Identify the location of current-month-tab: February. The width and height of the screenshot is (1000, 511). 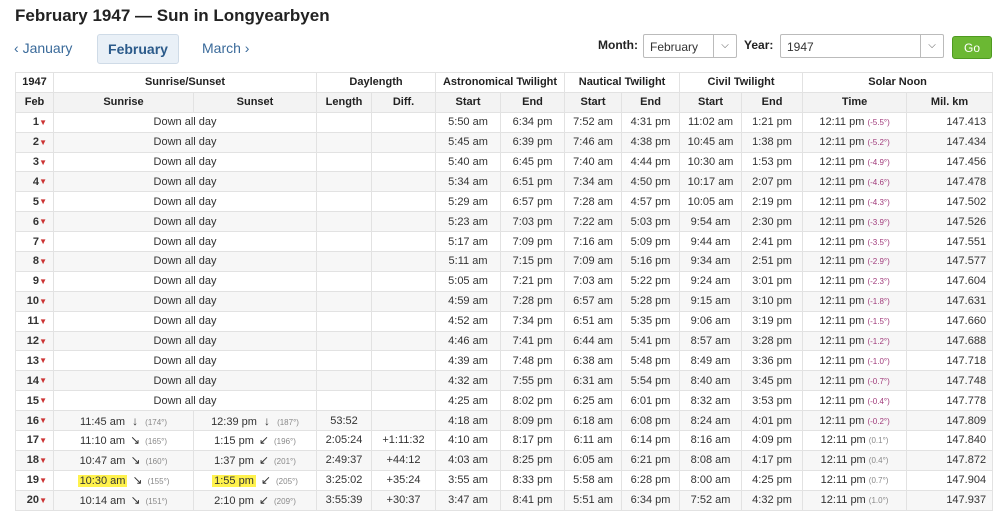
(138, 49).